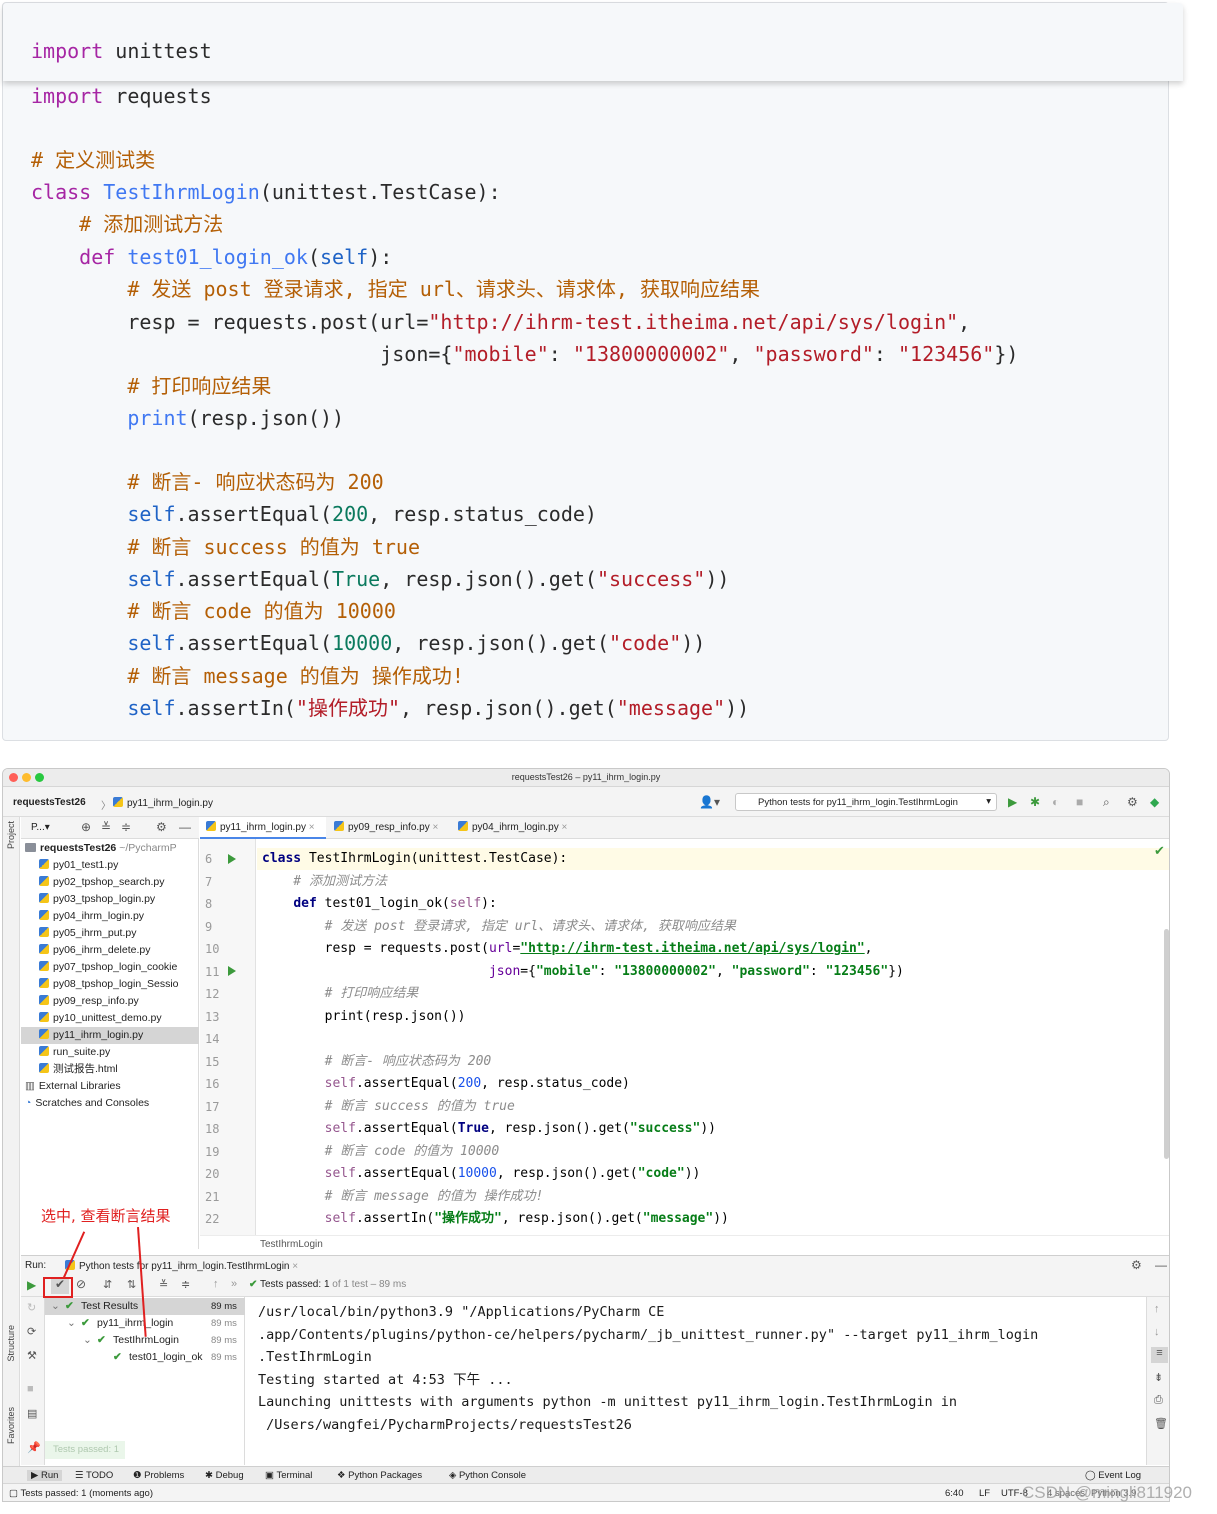 This screenshot has height=1514, width=1217. I want to click on project-file-item: 测试报告.html, so click(78, 1069).